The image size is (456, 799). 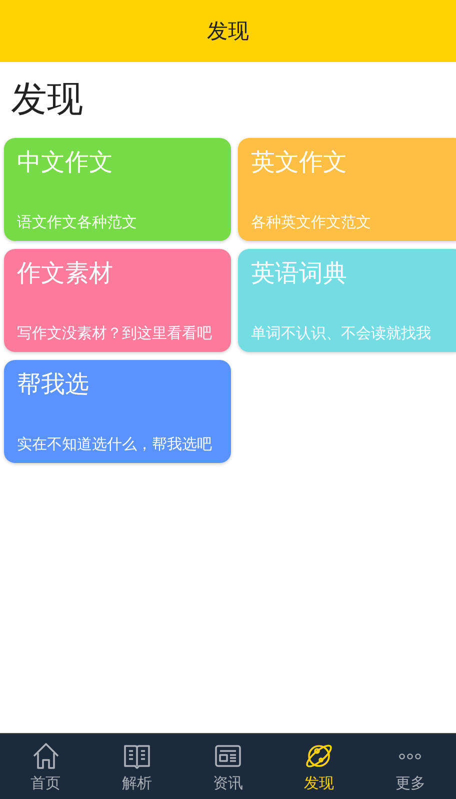 I want to click on tab: 首页, so click(x=46, y=766).